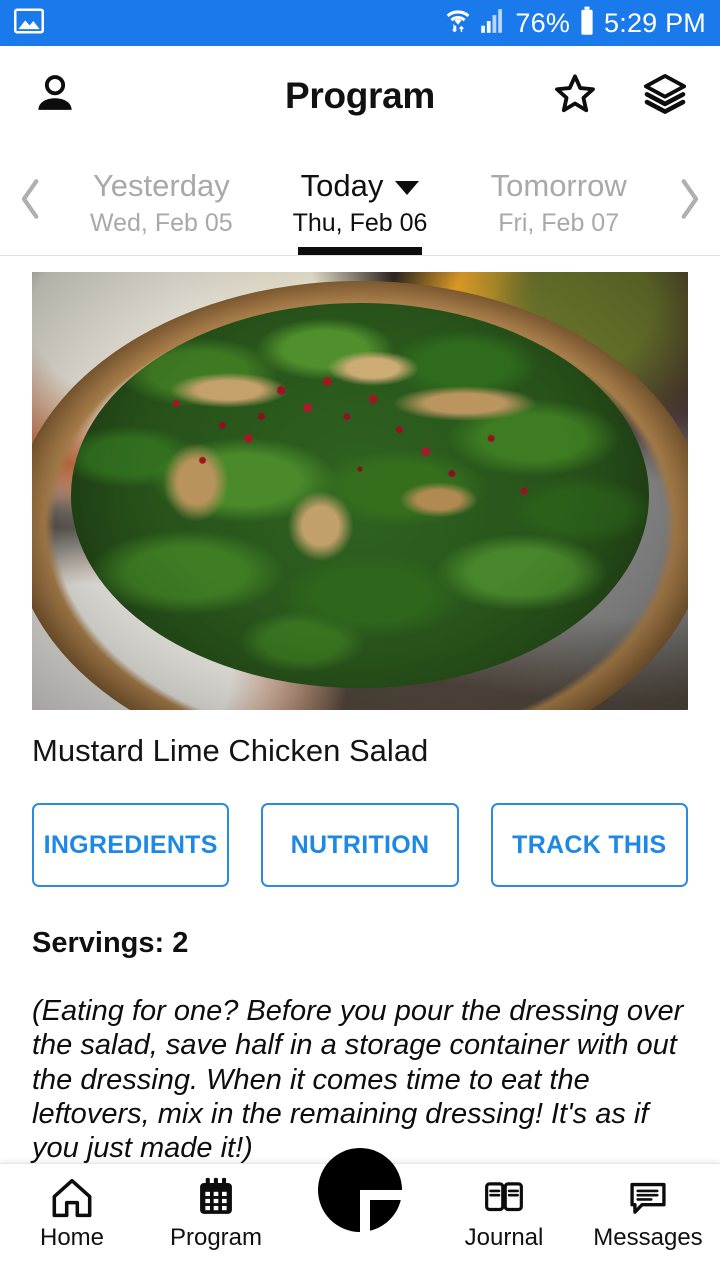 This screenshot has height=1280, width=720. I want to click on day-tab-today: Today Thu, Feb 06, so click(360, 201).